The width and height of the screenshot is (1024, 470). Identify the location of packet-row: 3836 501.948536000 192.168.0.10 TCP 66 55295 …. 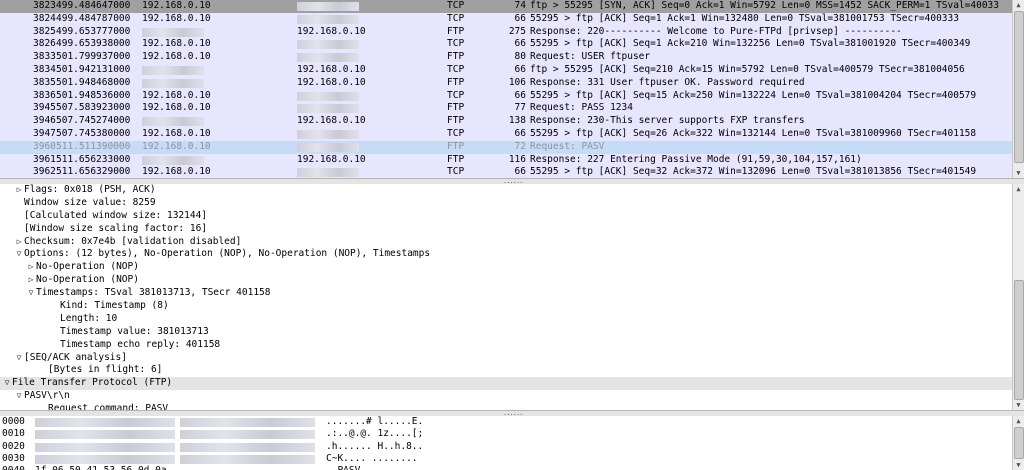
(506, 96).